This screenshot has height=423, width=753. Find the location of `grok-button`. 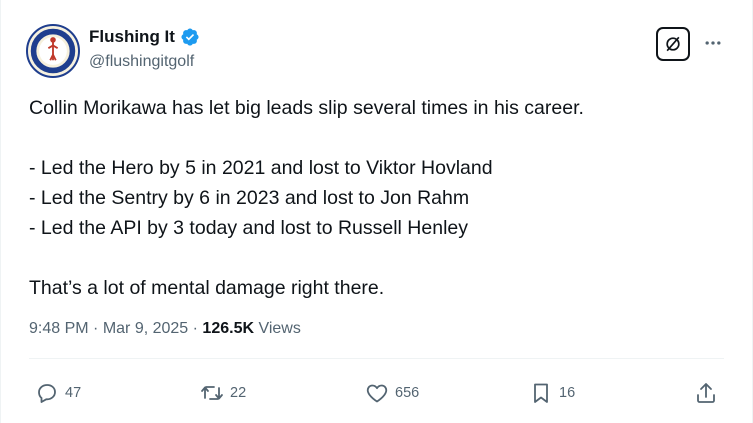

grok-button is located at coordinates (673, 44).